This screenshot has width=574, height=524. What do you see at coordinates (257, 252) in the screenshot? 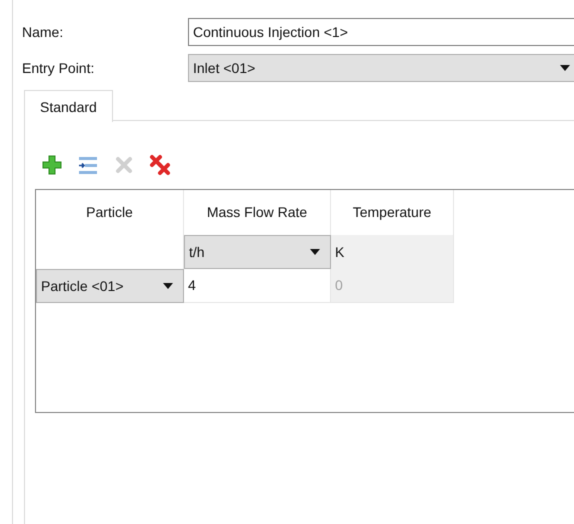
I see `unit-dropdown: t/h` at bounding box center [257, 252].